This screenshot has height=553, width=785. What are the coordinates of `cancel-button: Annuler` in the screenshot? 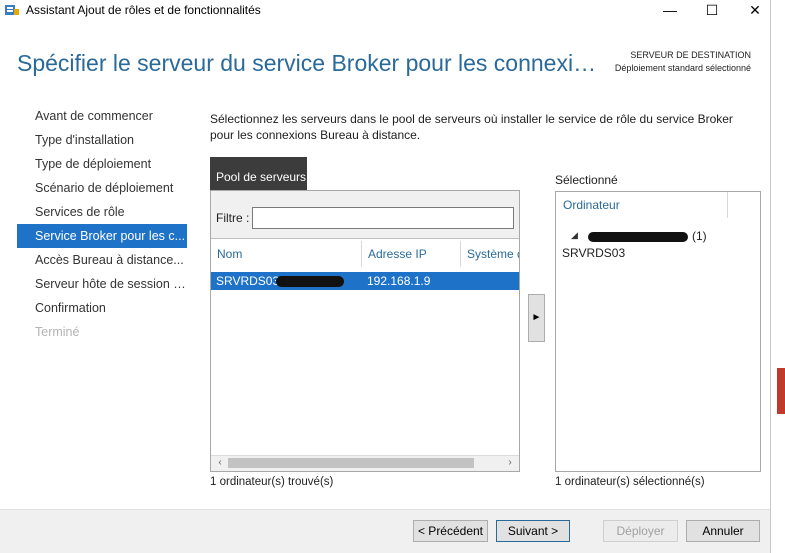 It's located at (723, 531).